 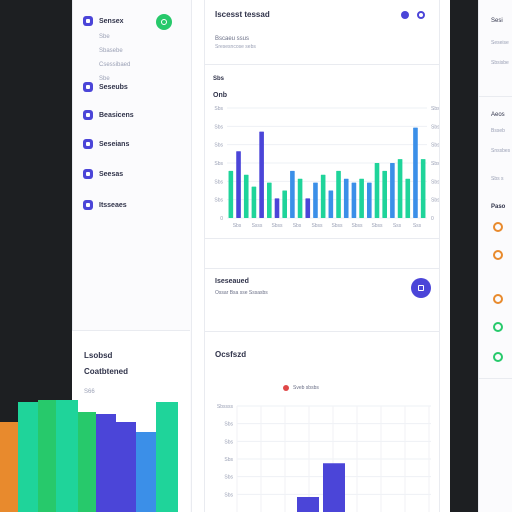 I want to click on info-card-title: Iseseaued, so click(x=232, y=281).